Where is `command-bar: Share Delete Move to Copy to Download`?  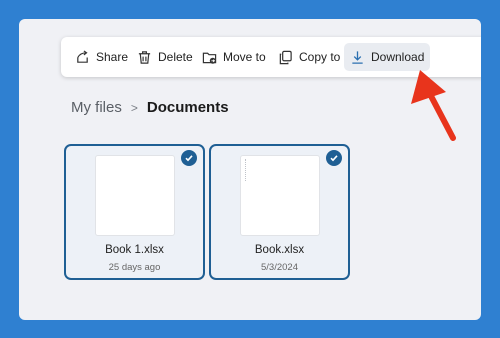
command-bar: Share Delete Move to Copy to Download is located at coordinates (271, 57).